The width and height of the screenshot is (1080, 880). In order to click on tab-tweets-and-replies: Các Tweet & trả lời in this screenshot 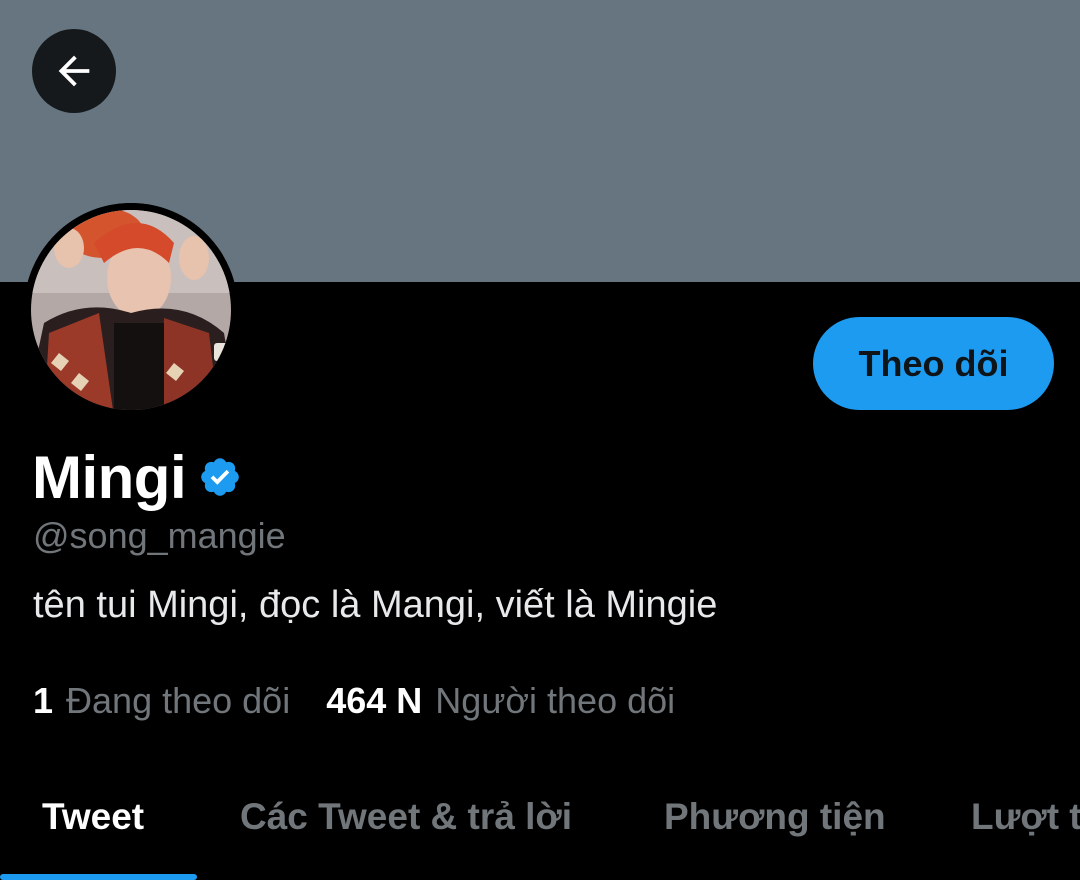, I will do `click(406, 817)`.